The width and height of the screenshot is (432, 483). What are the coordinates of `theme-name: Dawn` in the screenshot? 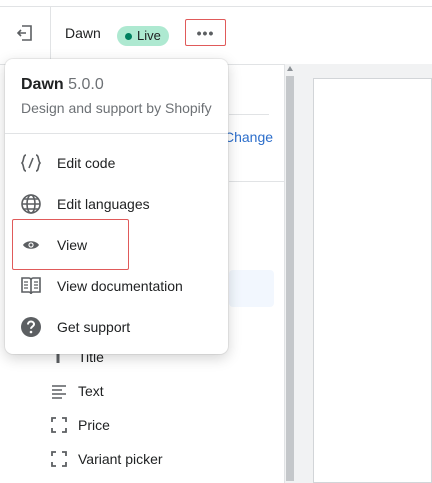 It's located at (83, 33).